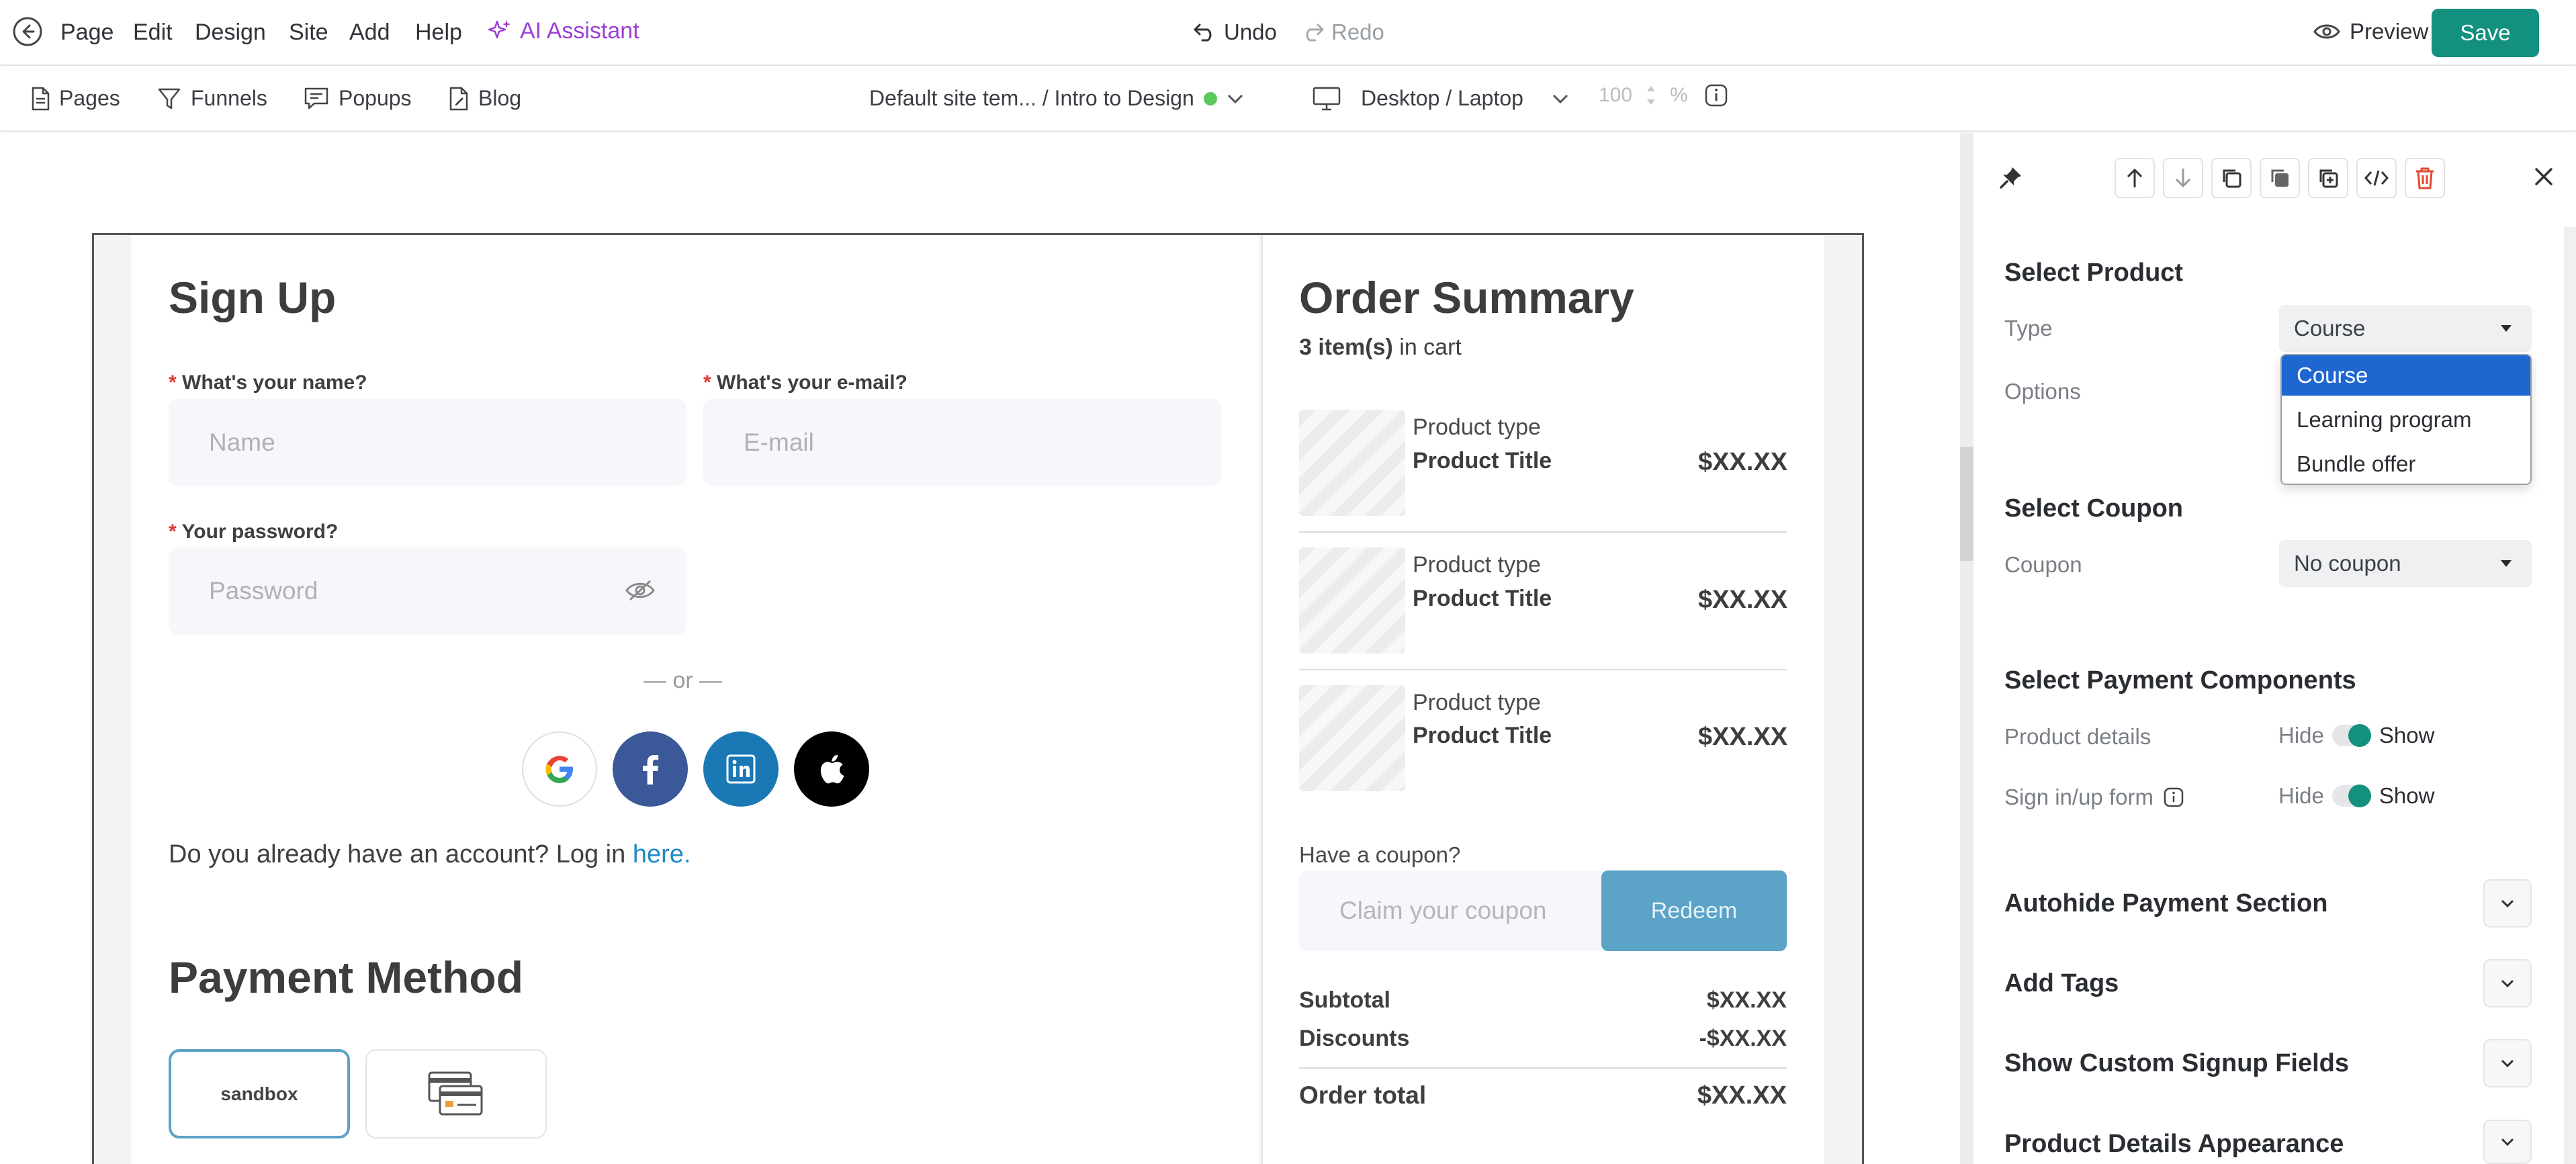 The image size is (2576, 1164). I want to click on coupon-select: No coupon, so click(2406, 563).